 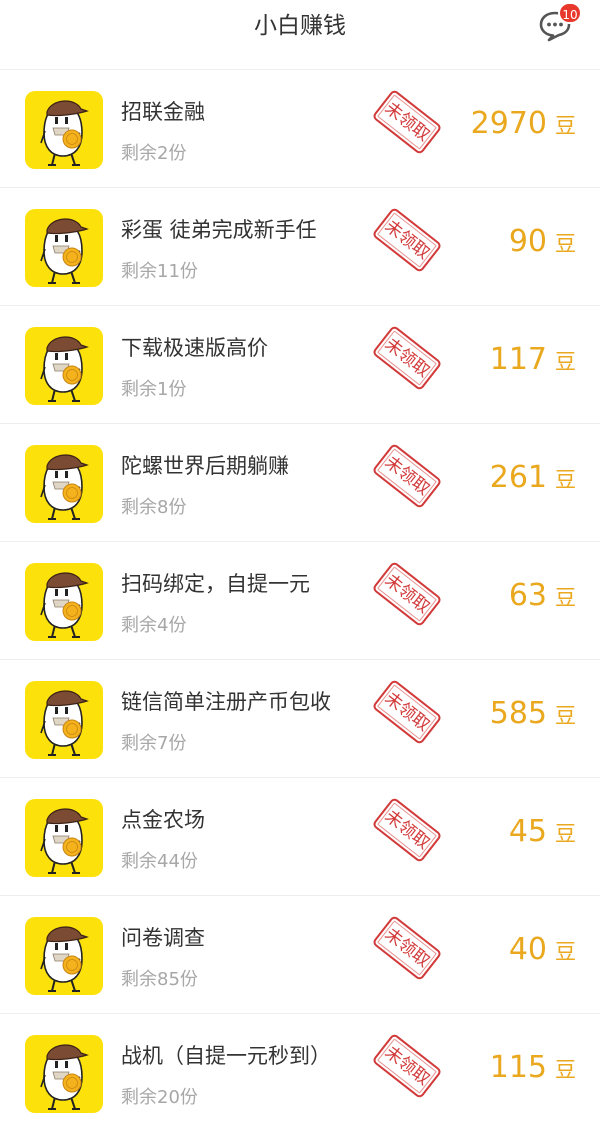 I want to click on task-remaining: 剩余20份, so click(x=159, y=1097).